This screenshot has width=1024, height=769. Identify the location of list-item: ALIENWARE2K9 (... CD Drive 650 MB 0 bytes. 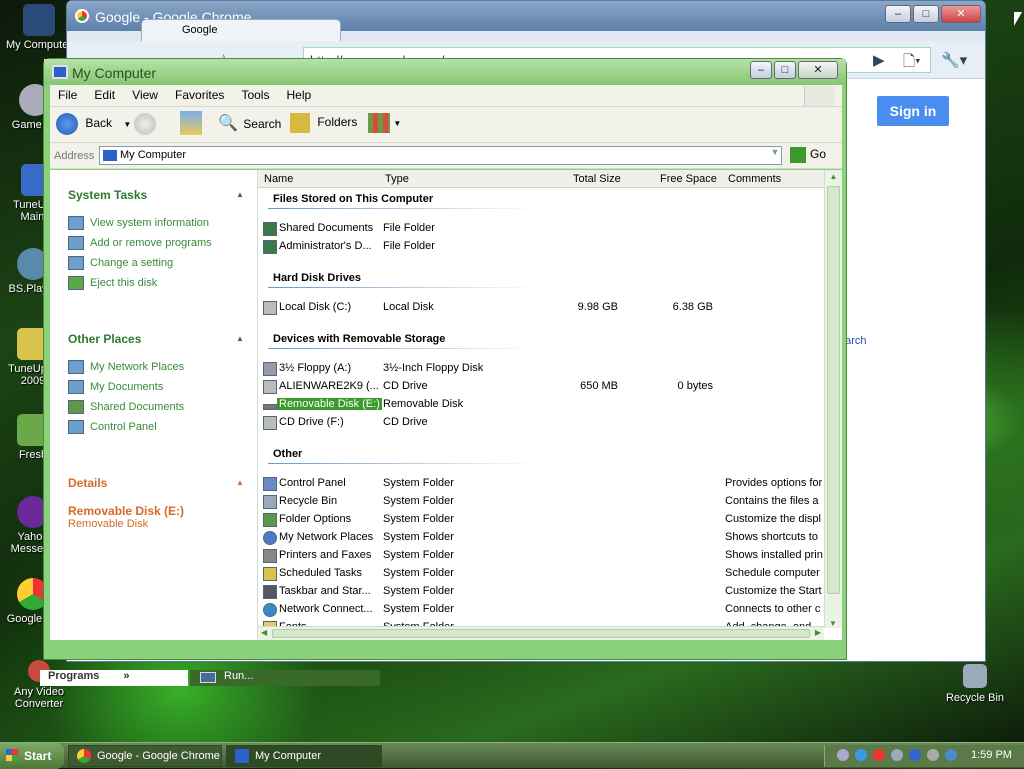
(541, 387).